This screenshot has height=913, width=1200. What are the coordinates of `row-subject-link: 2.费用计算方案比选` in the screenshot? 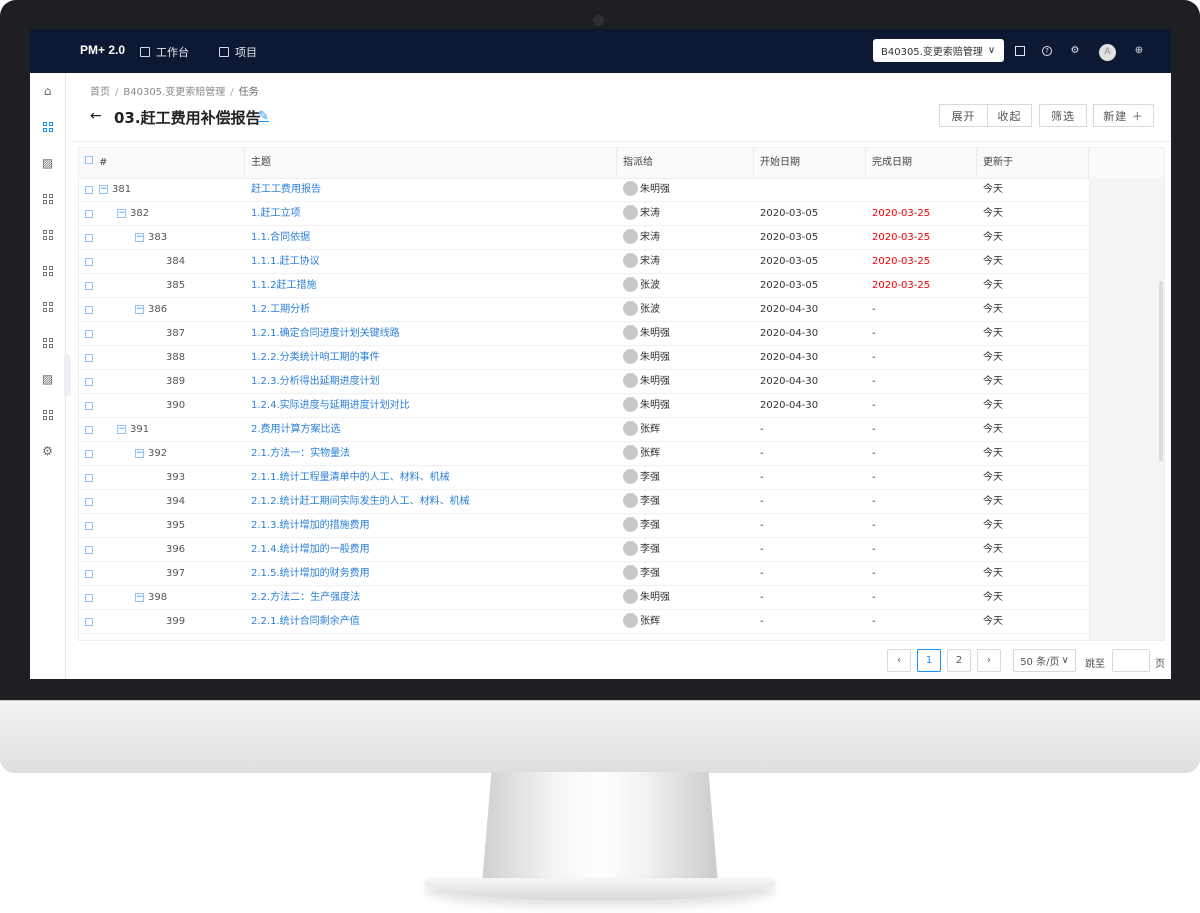 It's located at (431, 430).